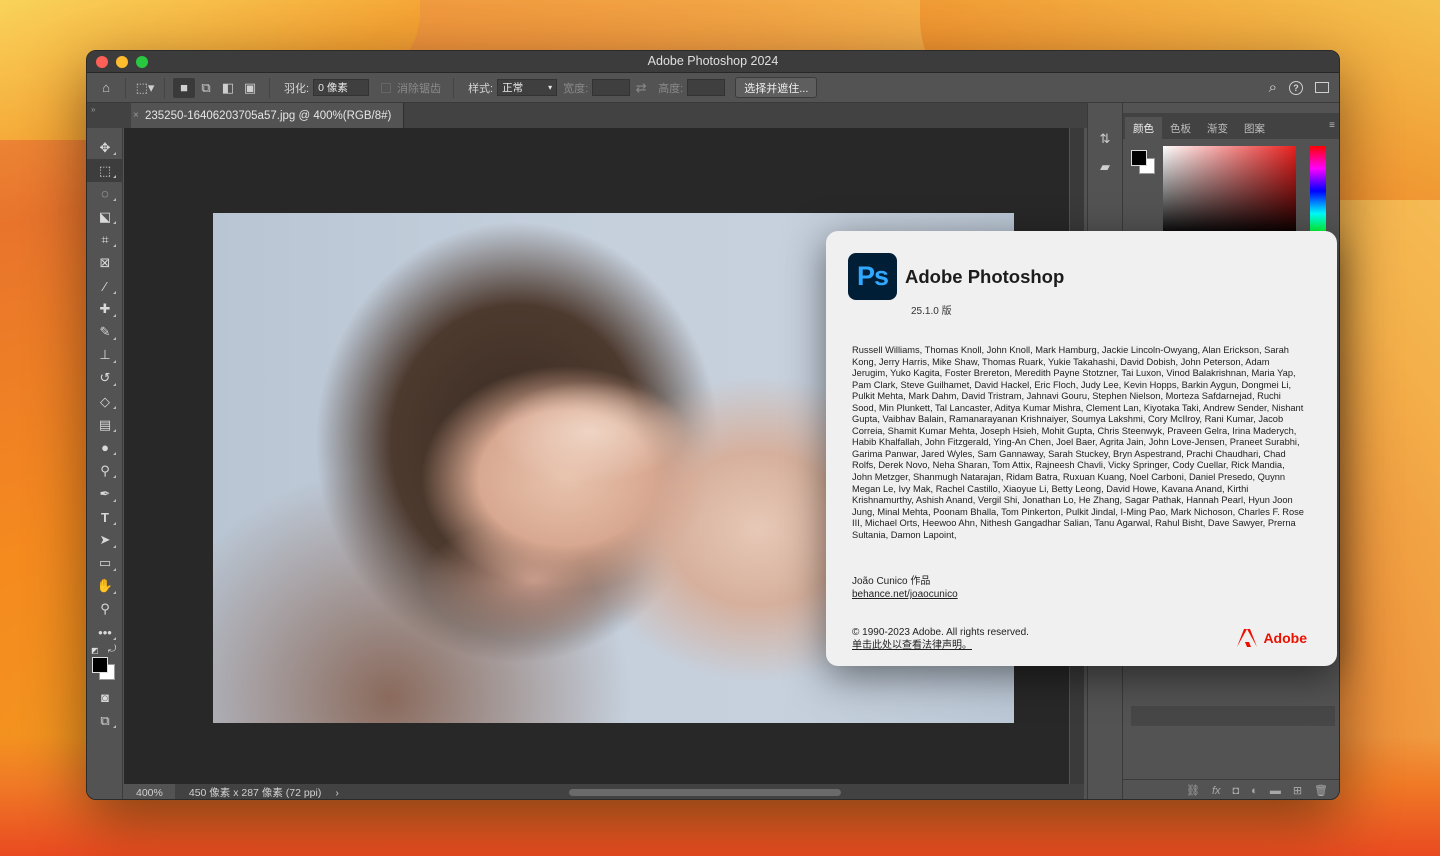 Image resolution: width=1440 pixels, height=856 pixels. Describe the element at coordinates (550, 87) in the screenshot. I see `chevron-down-icon: ▾` at that location.